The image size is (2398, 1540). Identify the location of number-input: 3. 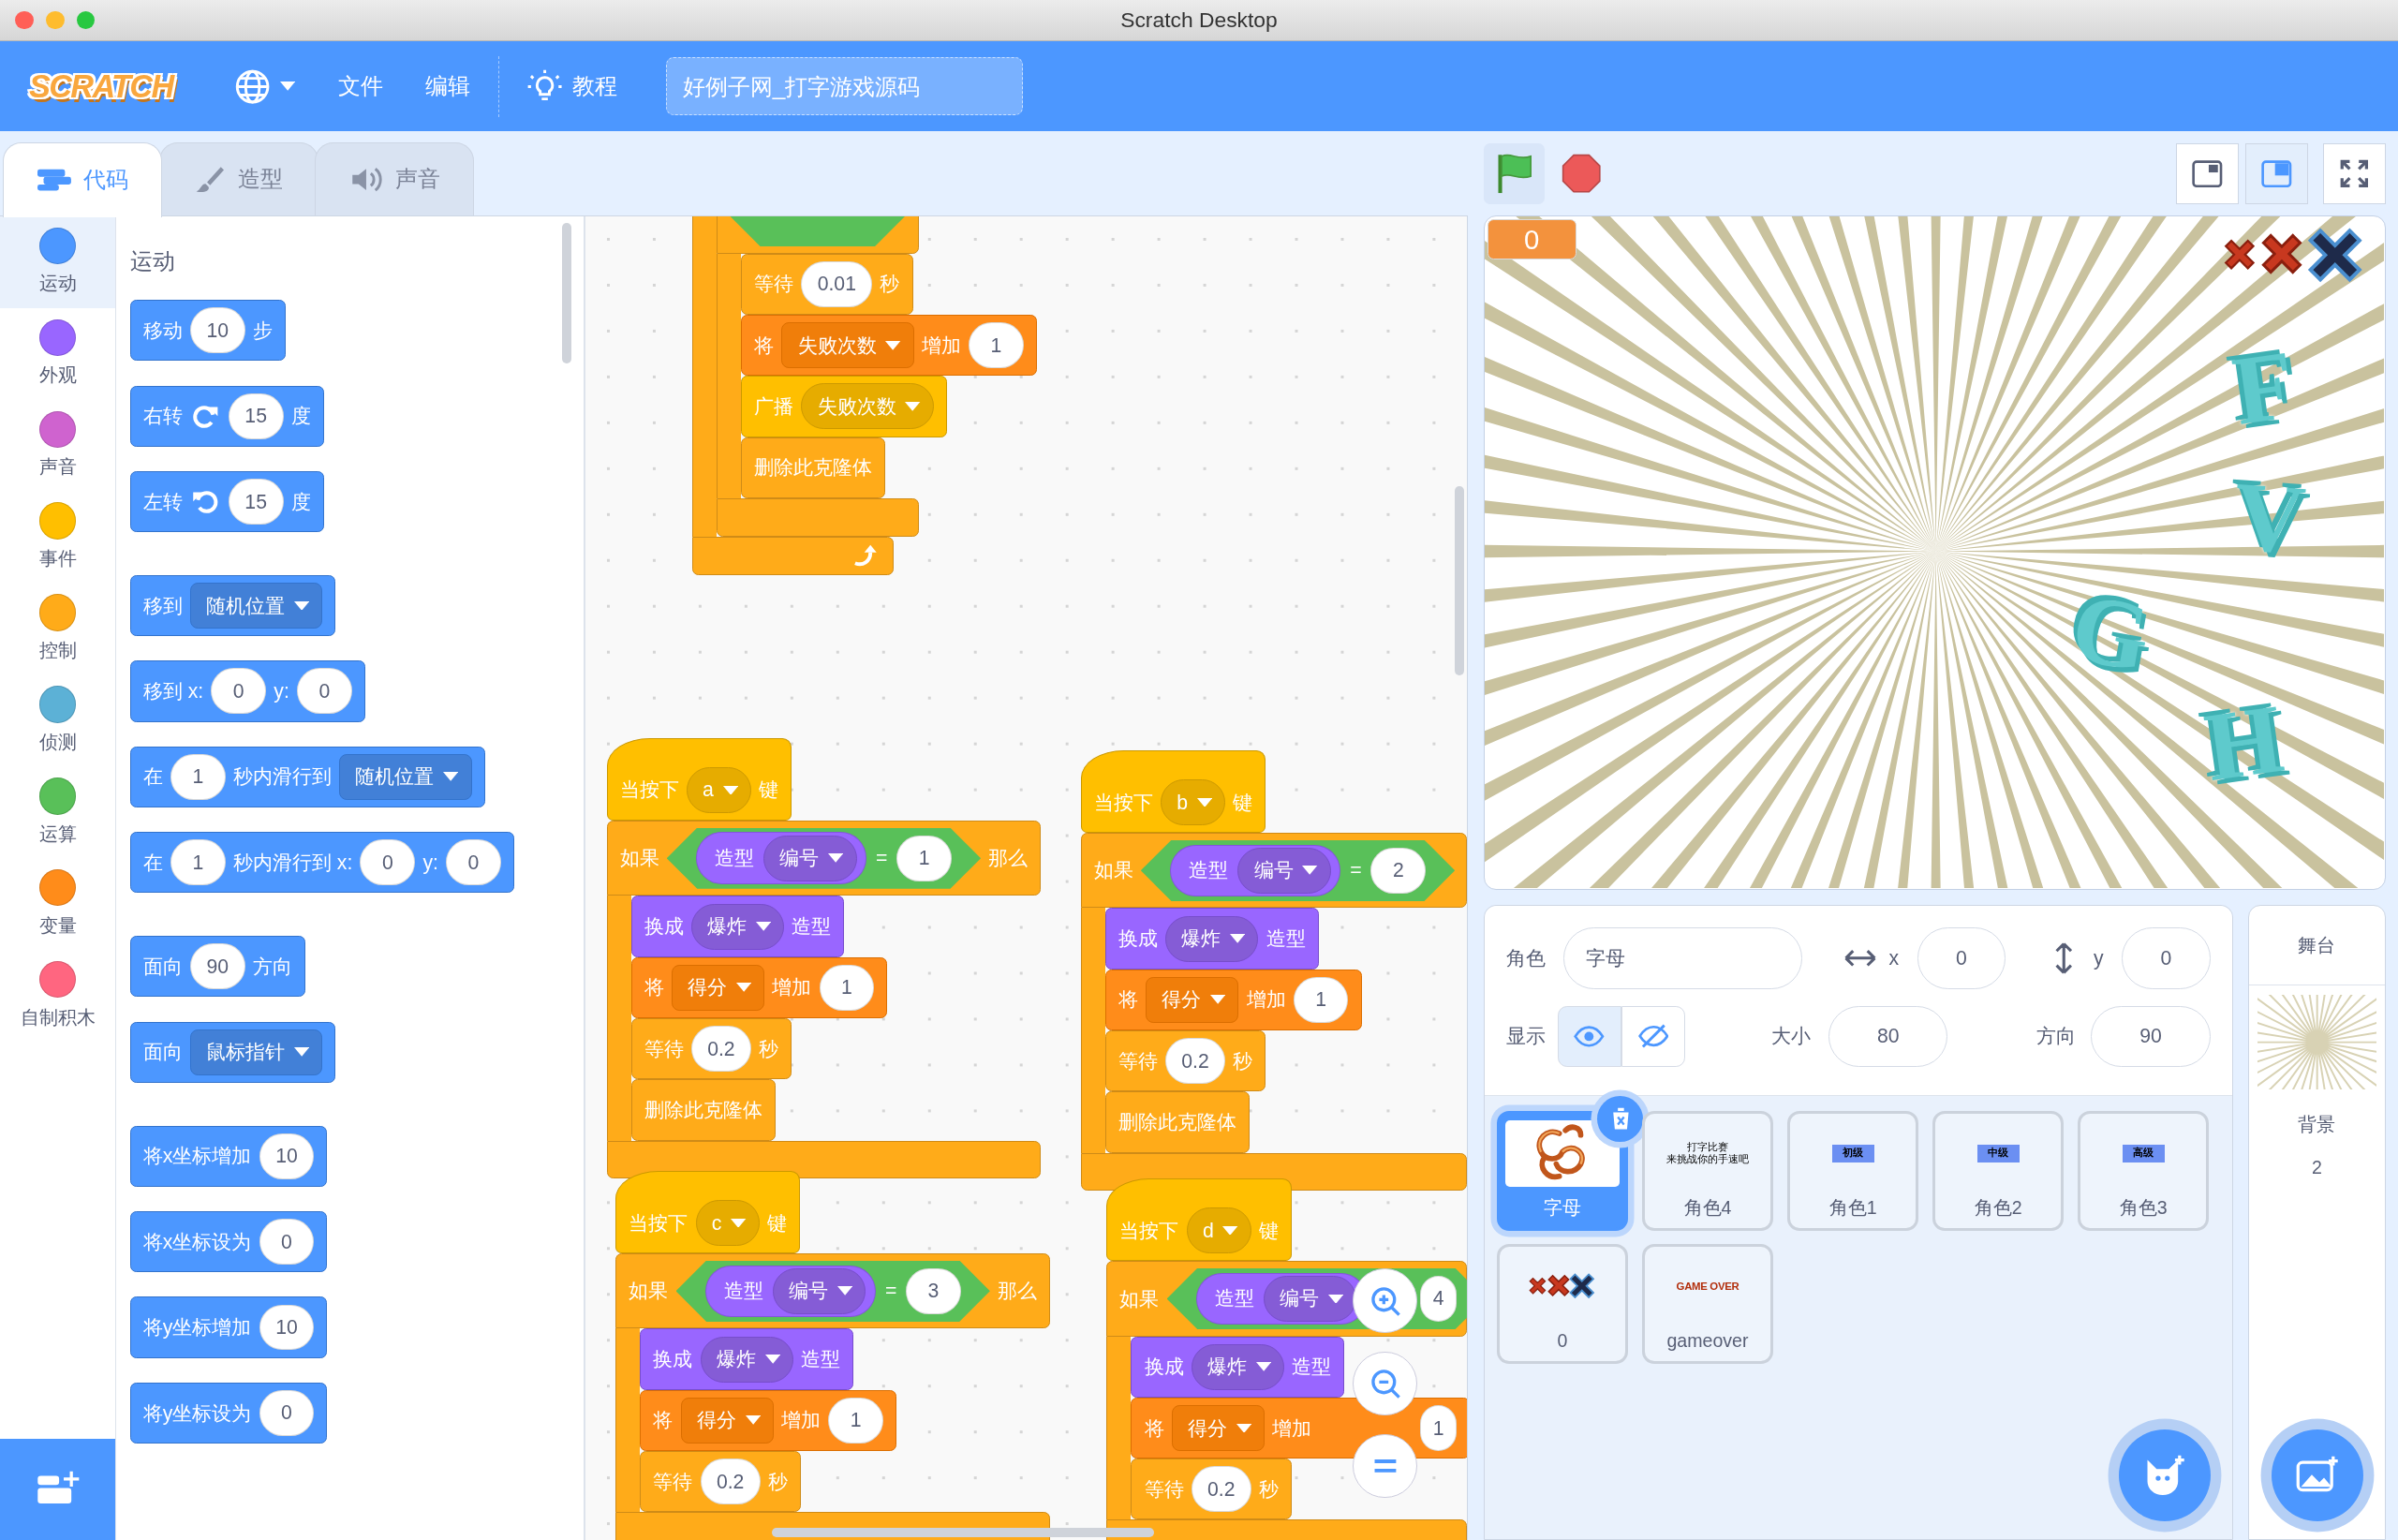
(933, 1290).